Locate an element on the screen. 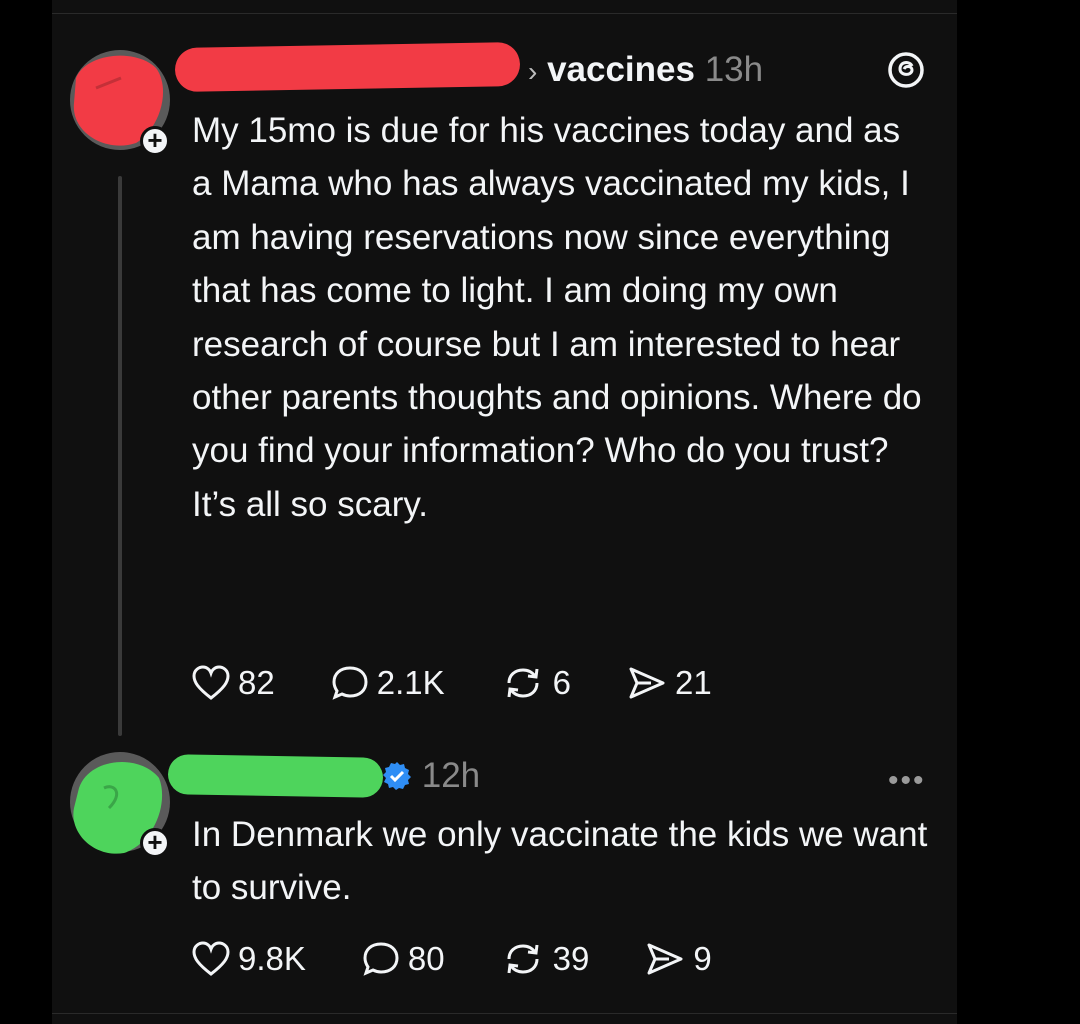 The image size is (1080, 1024). top-divider is located at coordinates (504, 13).